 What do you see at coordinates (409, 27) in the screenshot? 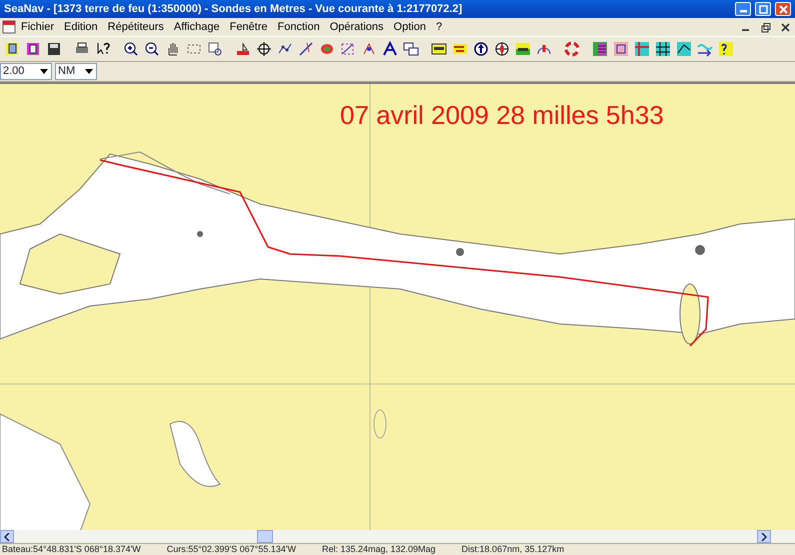
I see `menu-item: Option` at bounding box center [409, 27].